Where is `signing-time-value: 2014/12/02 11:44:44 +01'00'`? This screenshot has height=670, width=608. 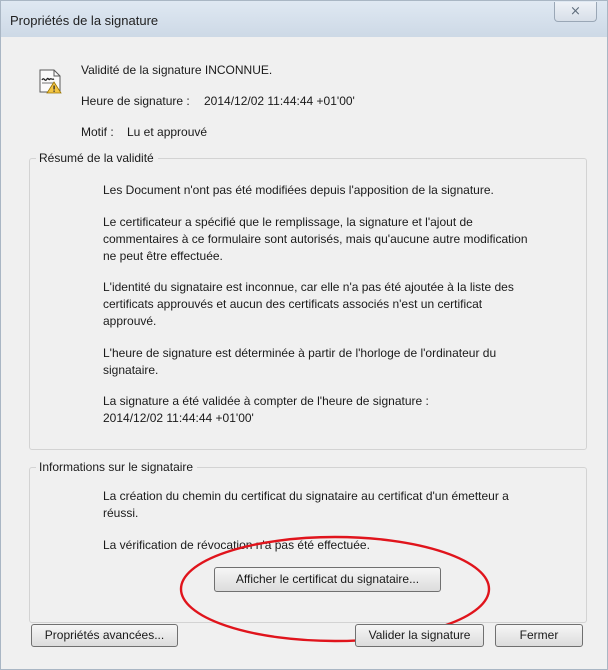
signing-time-value: 2014/12/02 11:44:44 +01'00' is located at coordinates (279, 101).